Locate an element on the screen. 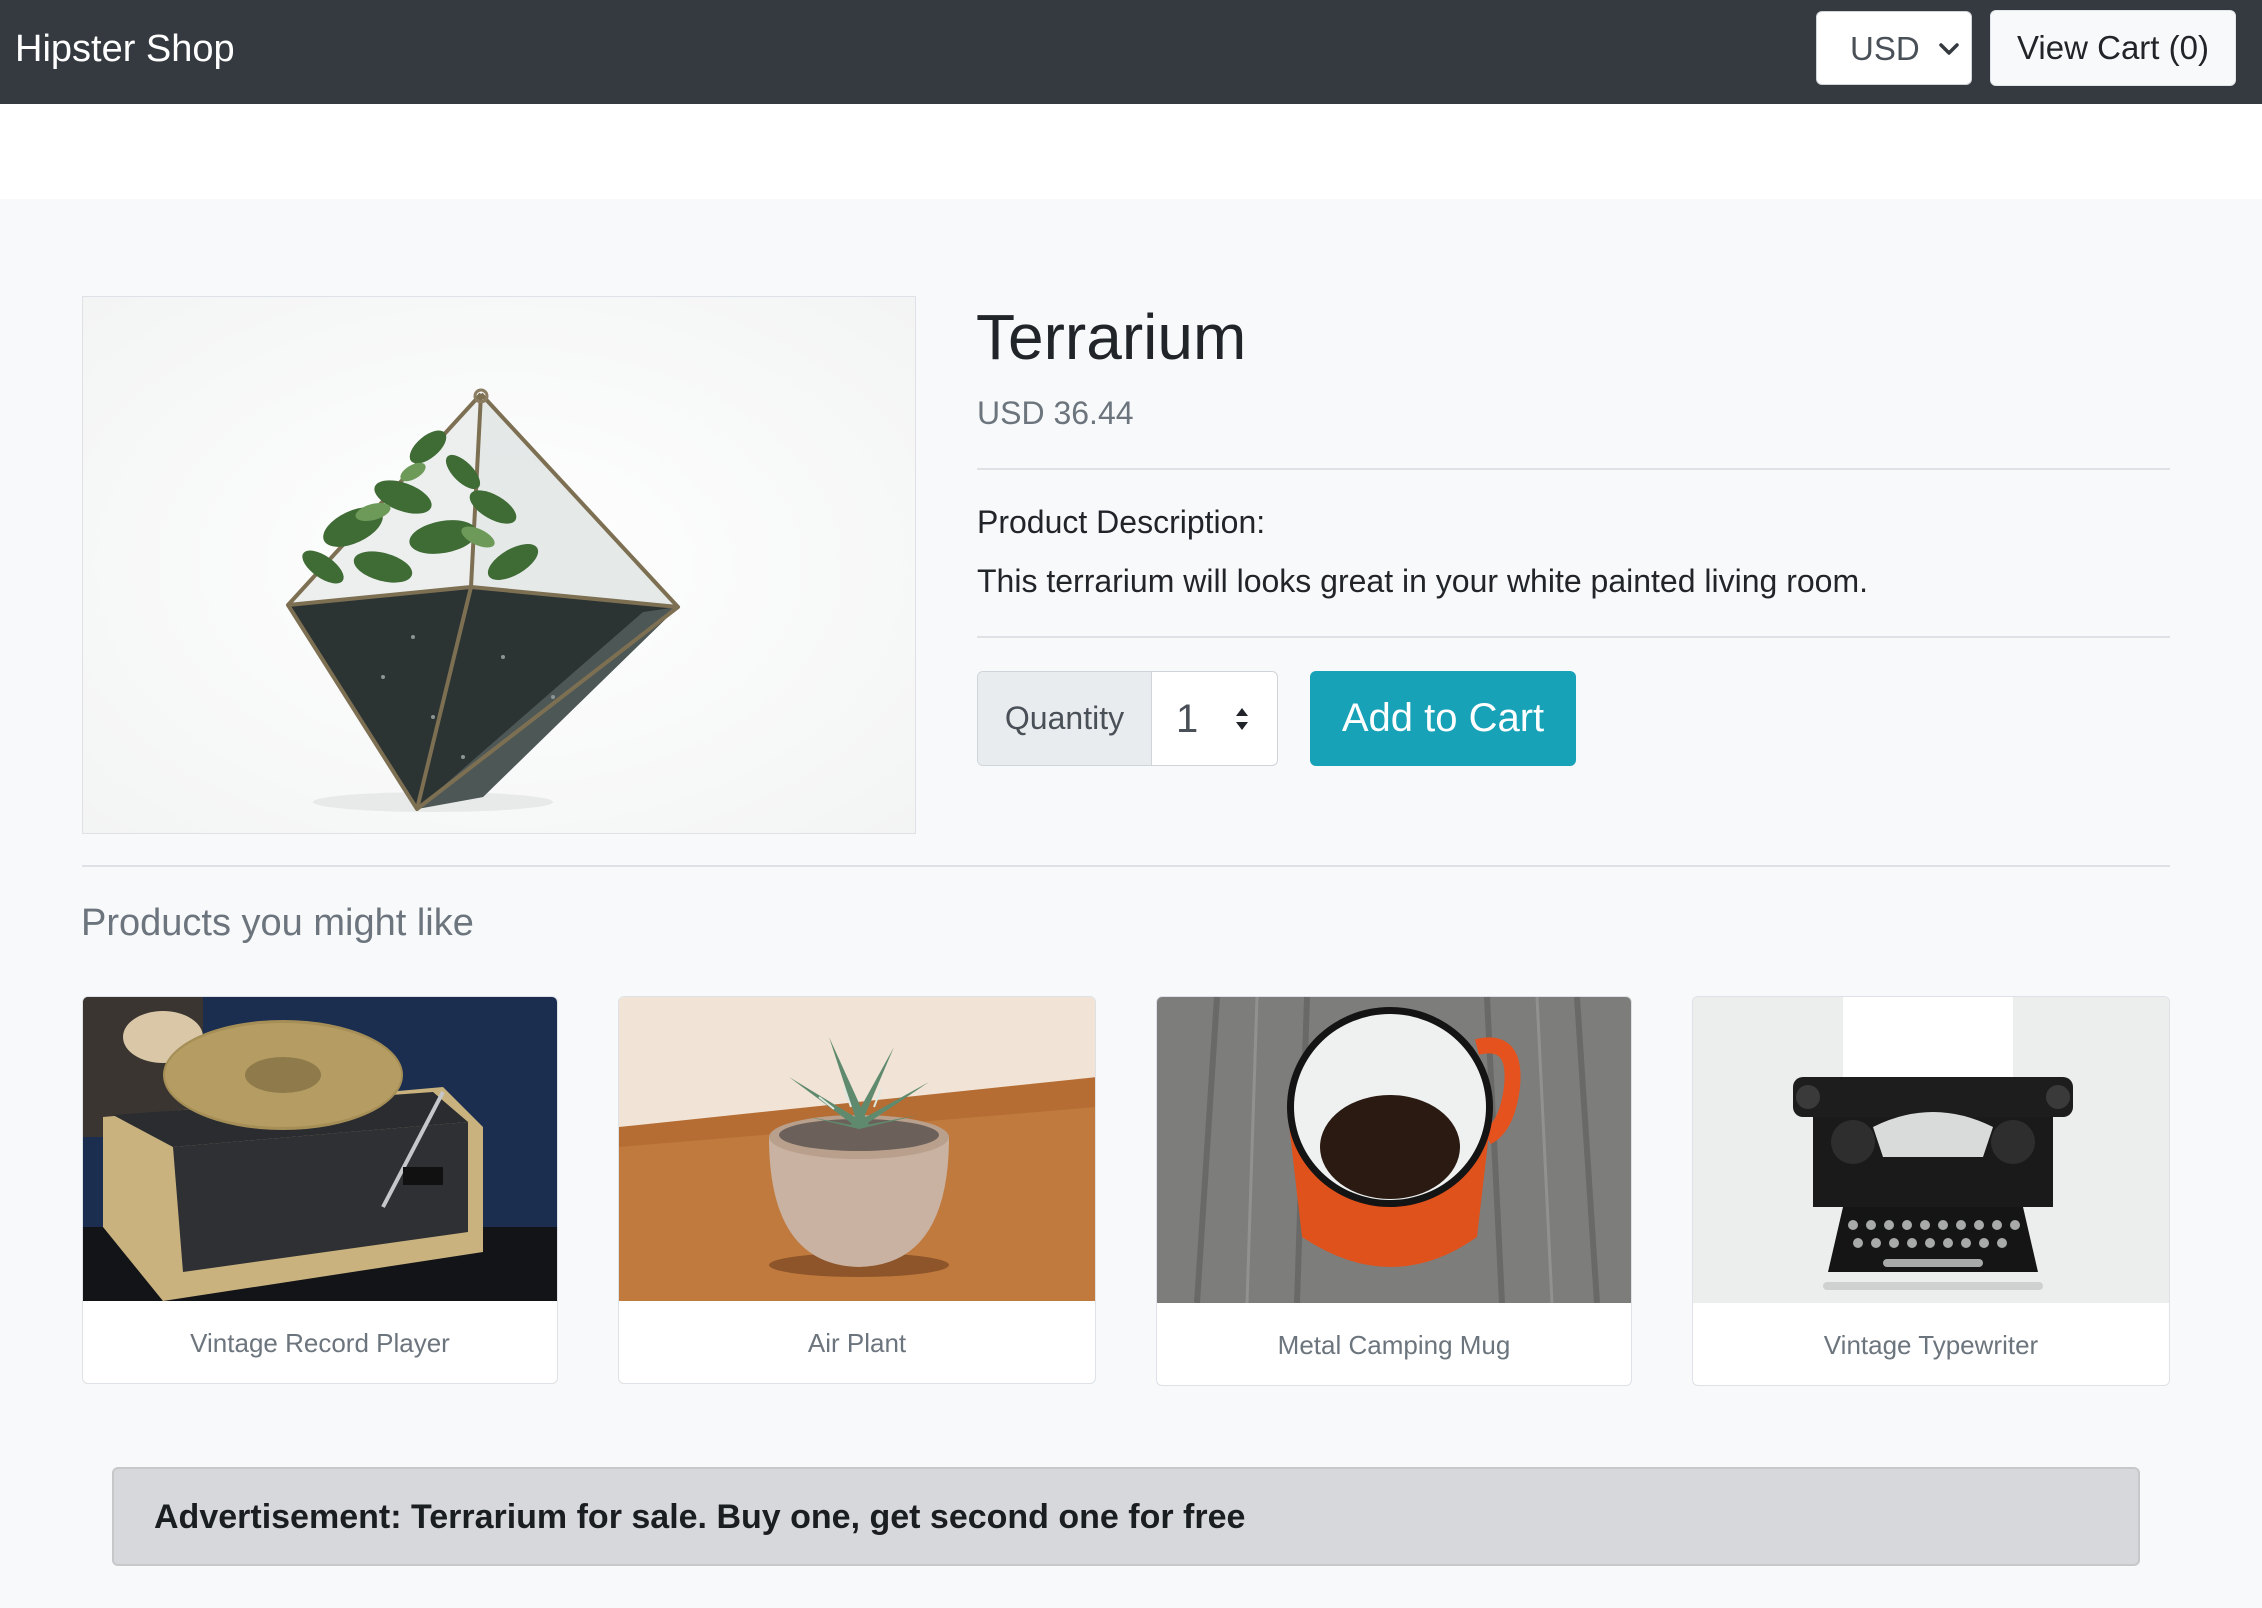 The height and width of the screenshot is (1608, 2262). add-to-cart-button: Add to Cart is located at coordinates (1443, 718).